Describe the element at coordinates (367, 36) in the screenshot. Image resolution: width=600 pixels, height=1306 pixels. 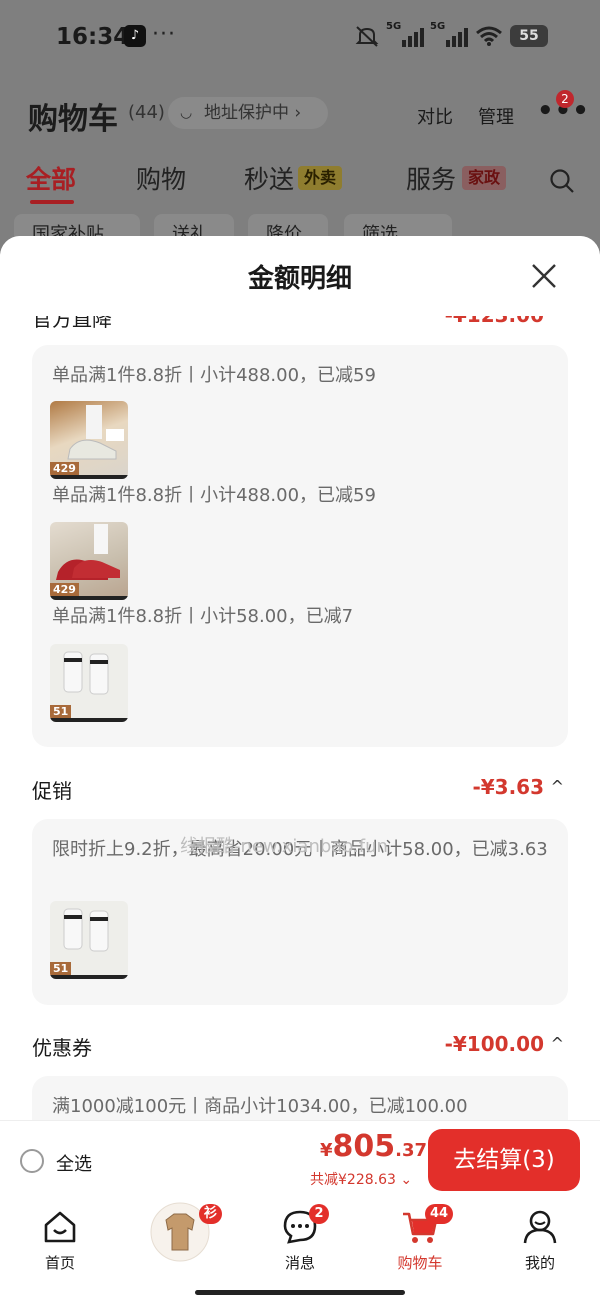
I see `mute-bell-icon` at that location.